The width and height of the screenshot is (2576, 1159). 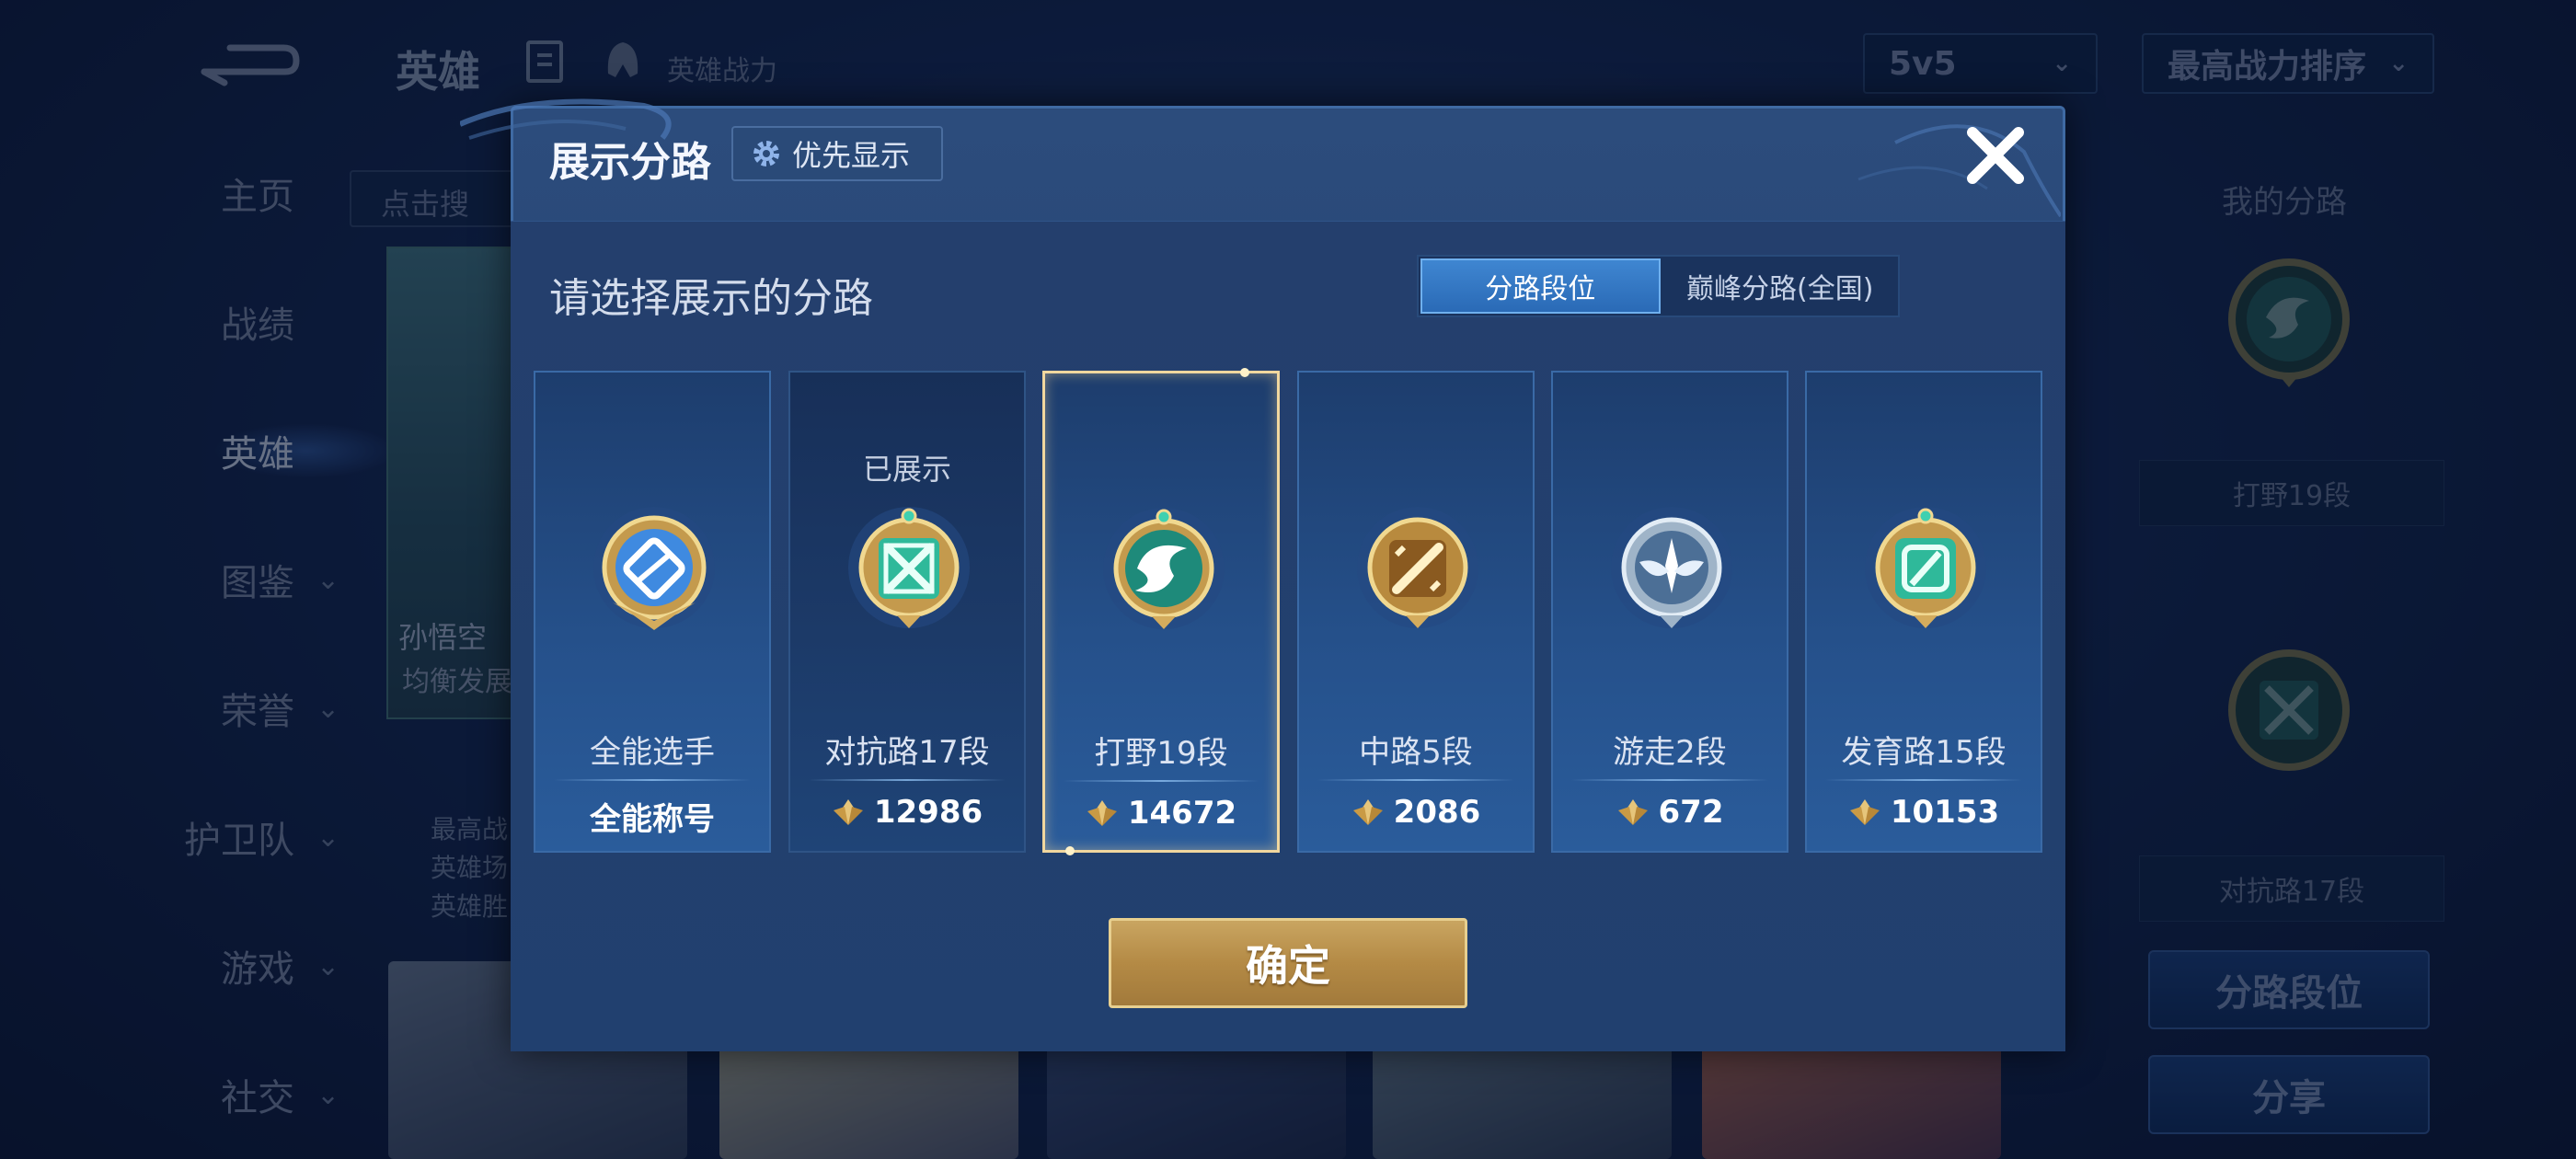 What do you see at coordinates (652, 752) in the screenshot?
I see `lane-rank-label: 全能选手` at bounding box center [652, 752].